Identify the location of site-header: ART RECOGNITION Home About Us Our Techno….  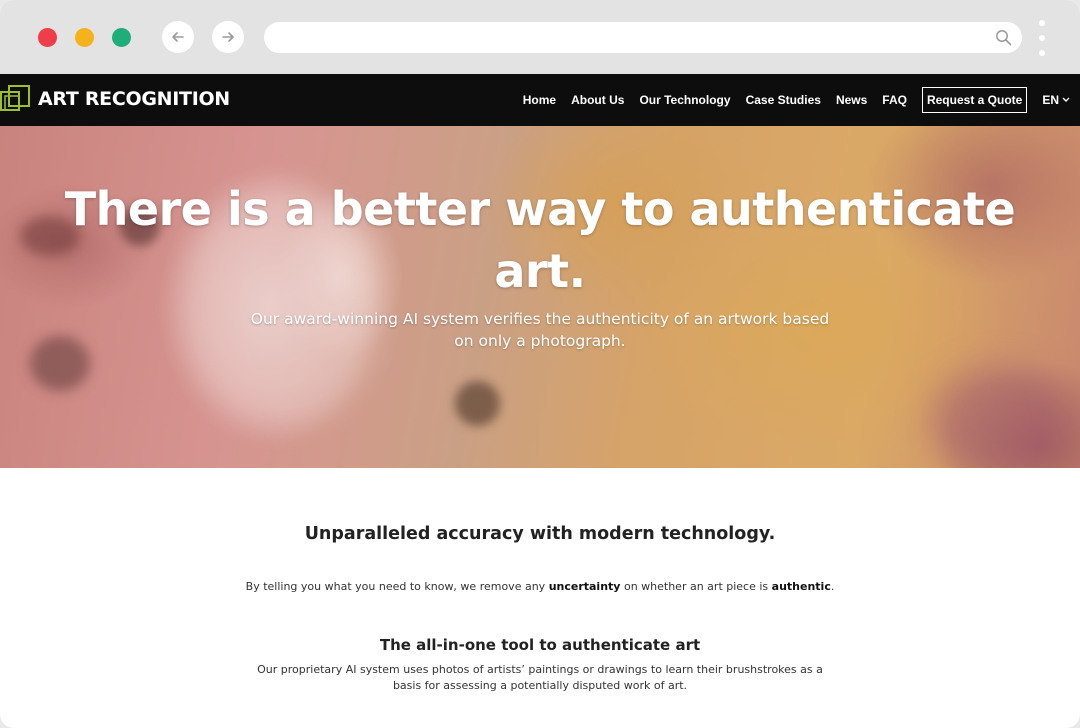
(540, 100).